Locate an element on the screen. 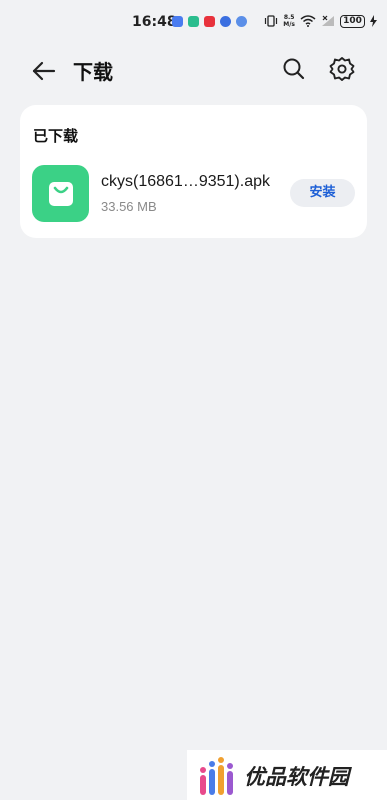 The image size is (387, 800). watermark: 优品软件园 is located at coordinates (287, 775).